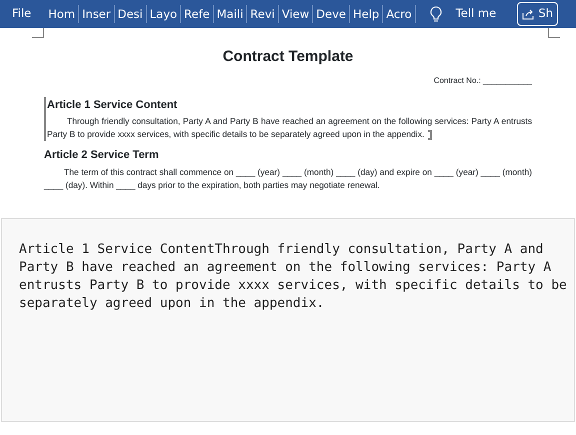  I want to click on ribbon-tab: Deve, so click(331, 14).